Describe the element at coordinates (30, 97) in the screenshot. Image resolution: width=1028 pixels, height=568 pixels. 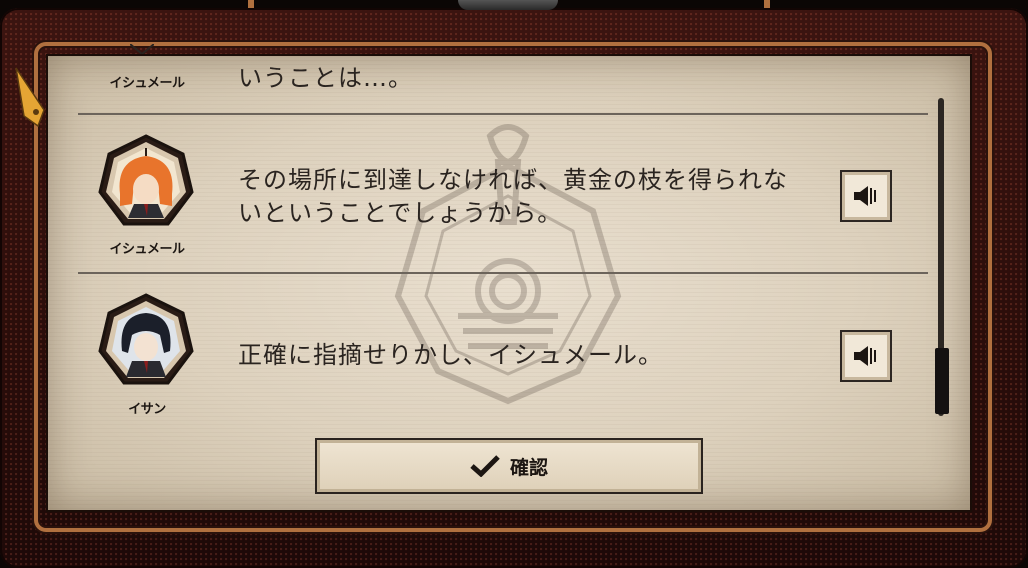
I see `pen-nib-icon` at that location.